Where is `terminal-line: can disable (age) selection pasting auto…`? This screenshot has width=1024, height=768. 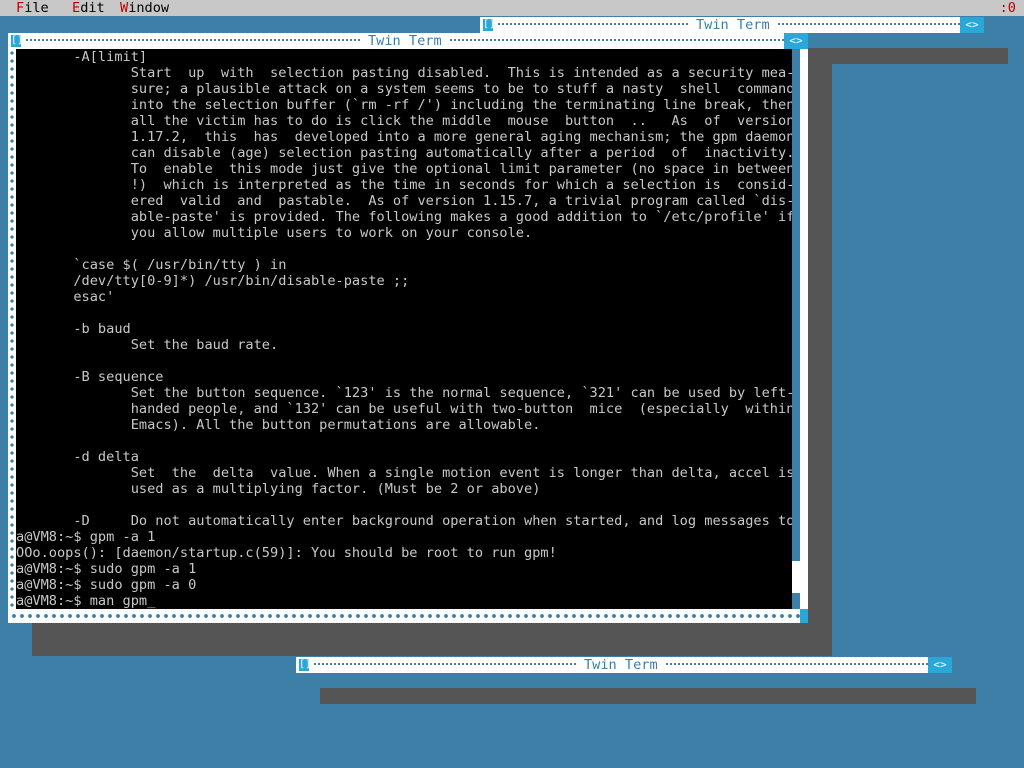
terminal-line: can disable (age) selection pasting auto… is located at coordinates (405, 153).